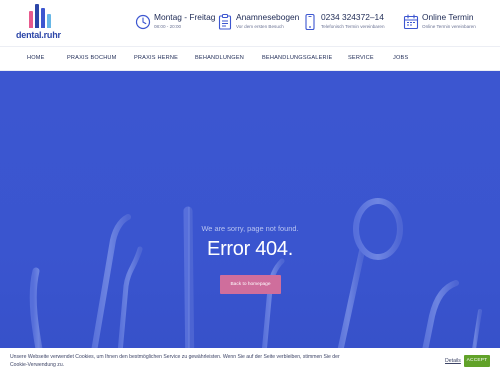 This screenshot has width=500, height=375. I want to click on cookie-settings-link: Details, so click(453, 361).